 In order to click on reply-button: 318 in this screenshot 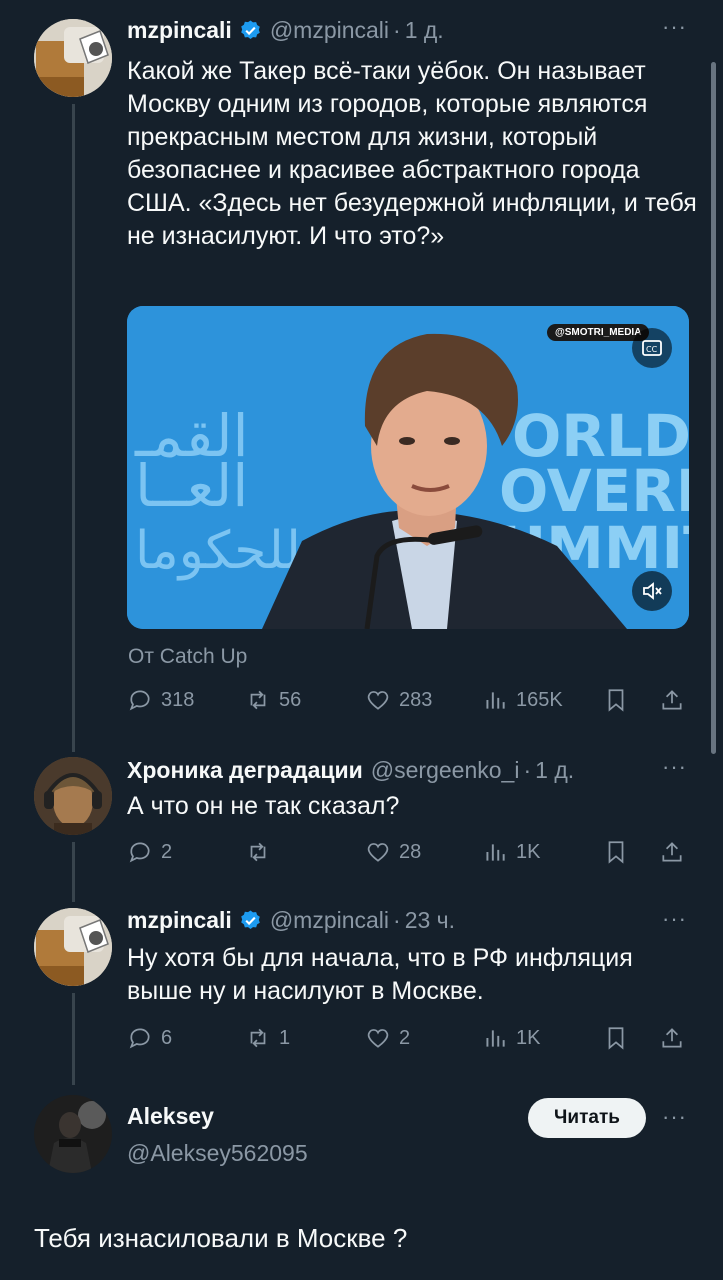, I will do `click(160, 700)`.